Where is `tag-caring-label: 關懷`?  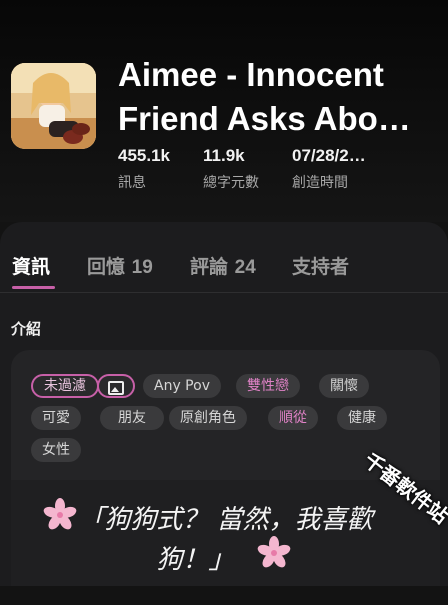 tag-caring-label: 關懷 is located at coordinates (344, 386).